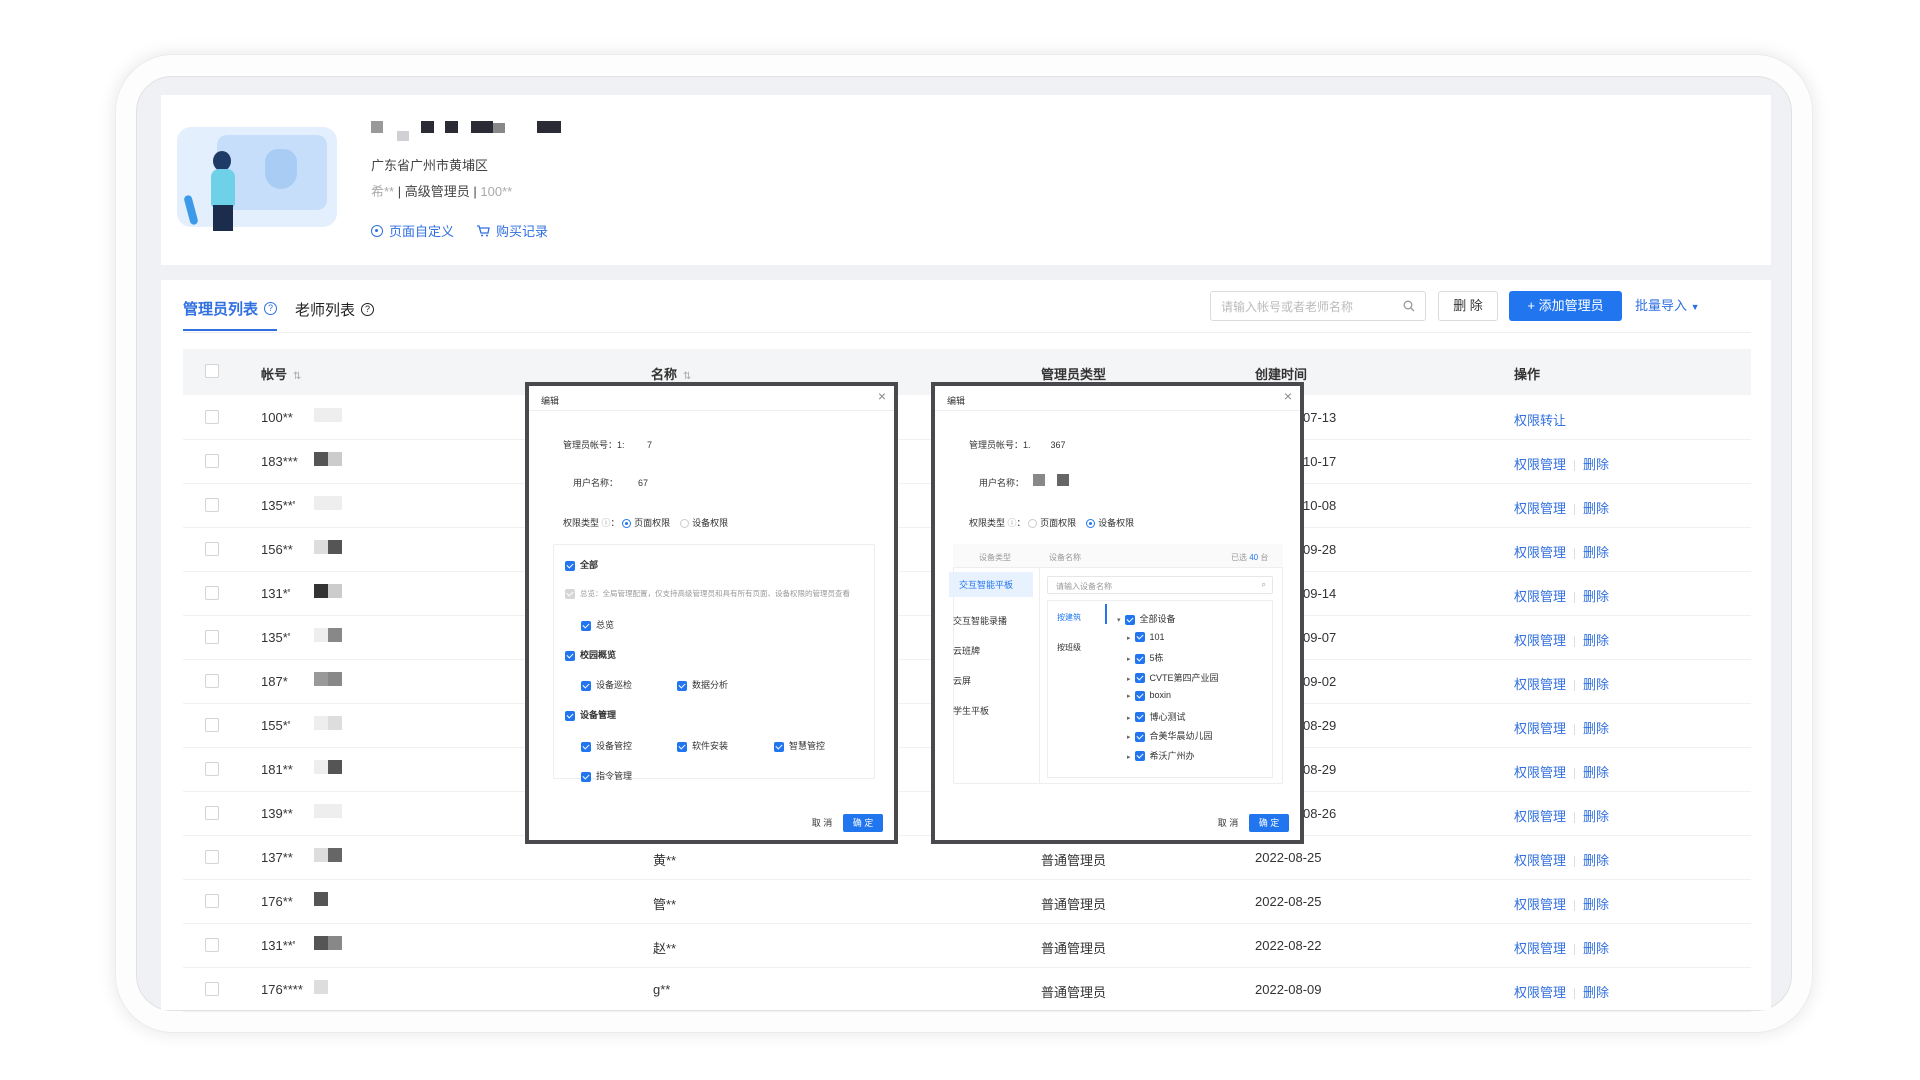  What do you see at coordinates (971, 710) in the screenshot?
I see `device-type-item: 学生平板` at bounding box center [971, 710].